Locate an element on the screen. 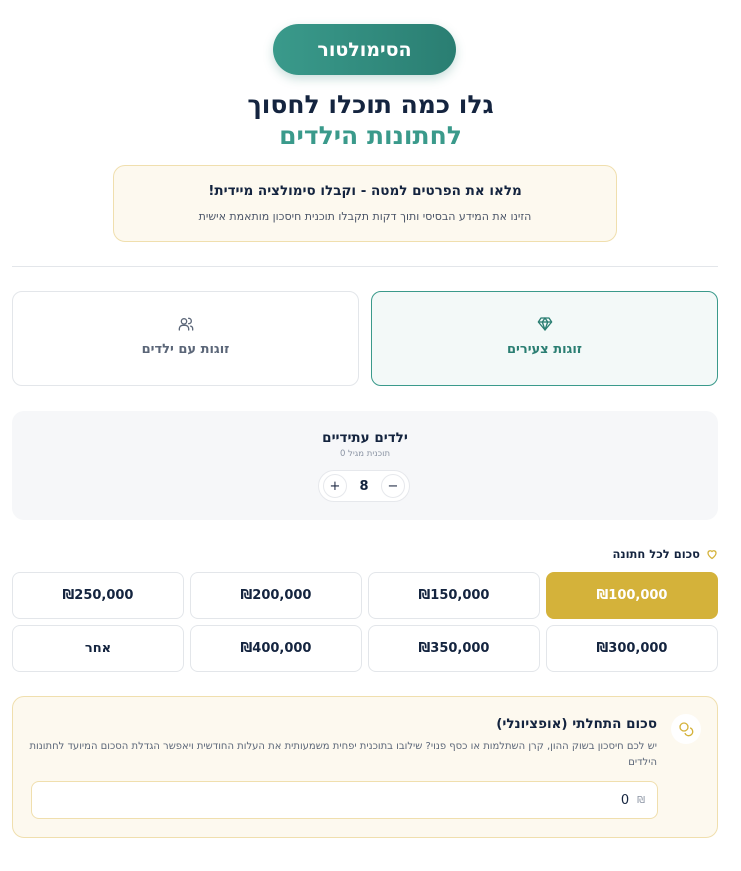  amount-per-wedding-label: סכום לכל חתונה is located at coordinates (619, 554).